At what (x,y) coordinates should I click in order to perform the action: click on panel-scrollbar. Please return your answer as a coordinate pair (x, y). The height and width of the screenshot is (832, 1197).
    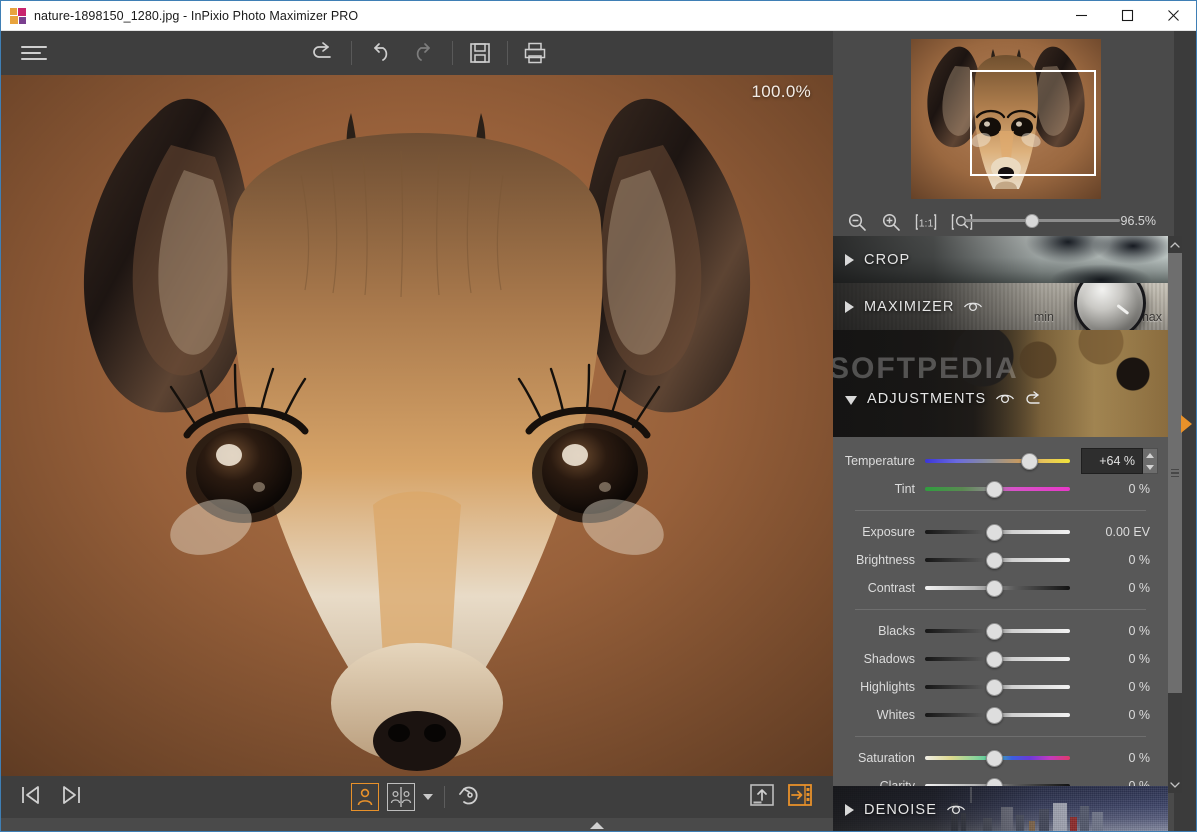
    Looking at the image, I should click on (1175, 514).